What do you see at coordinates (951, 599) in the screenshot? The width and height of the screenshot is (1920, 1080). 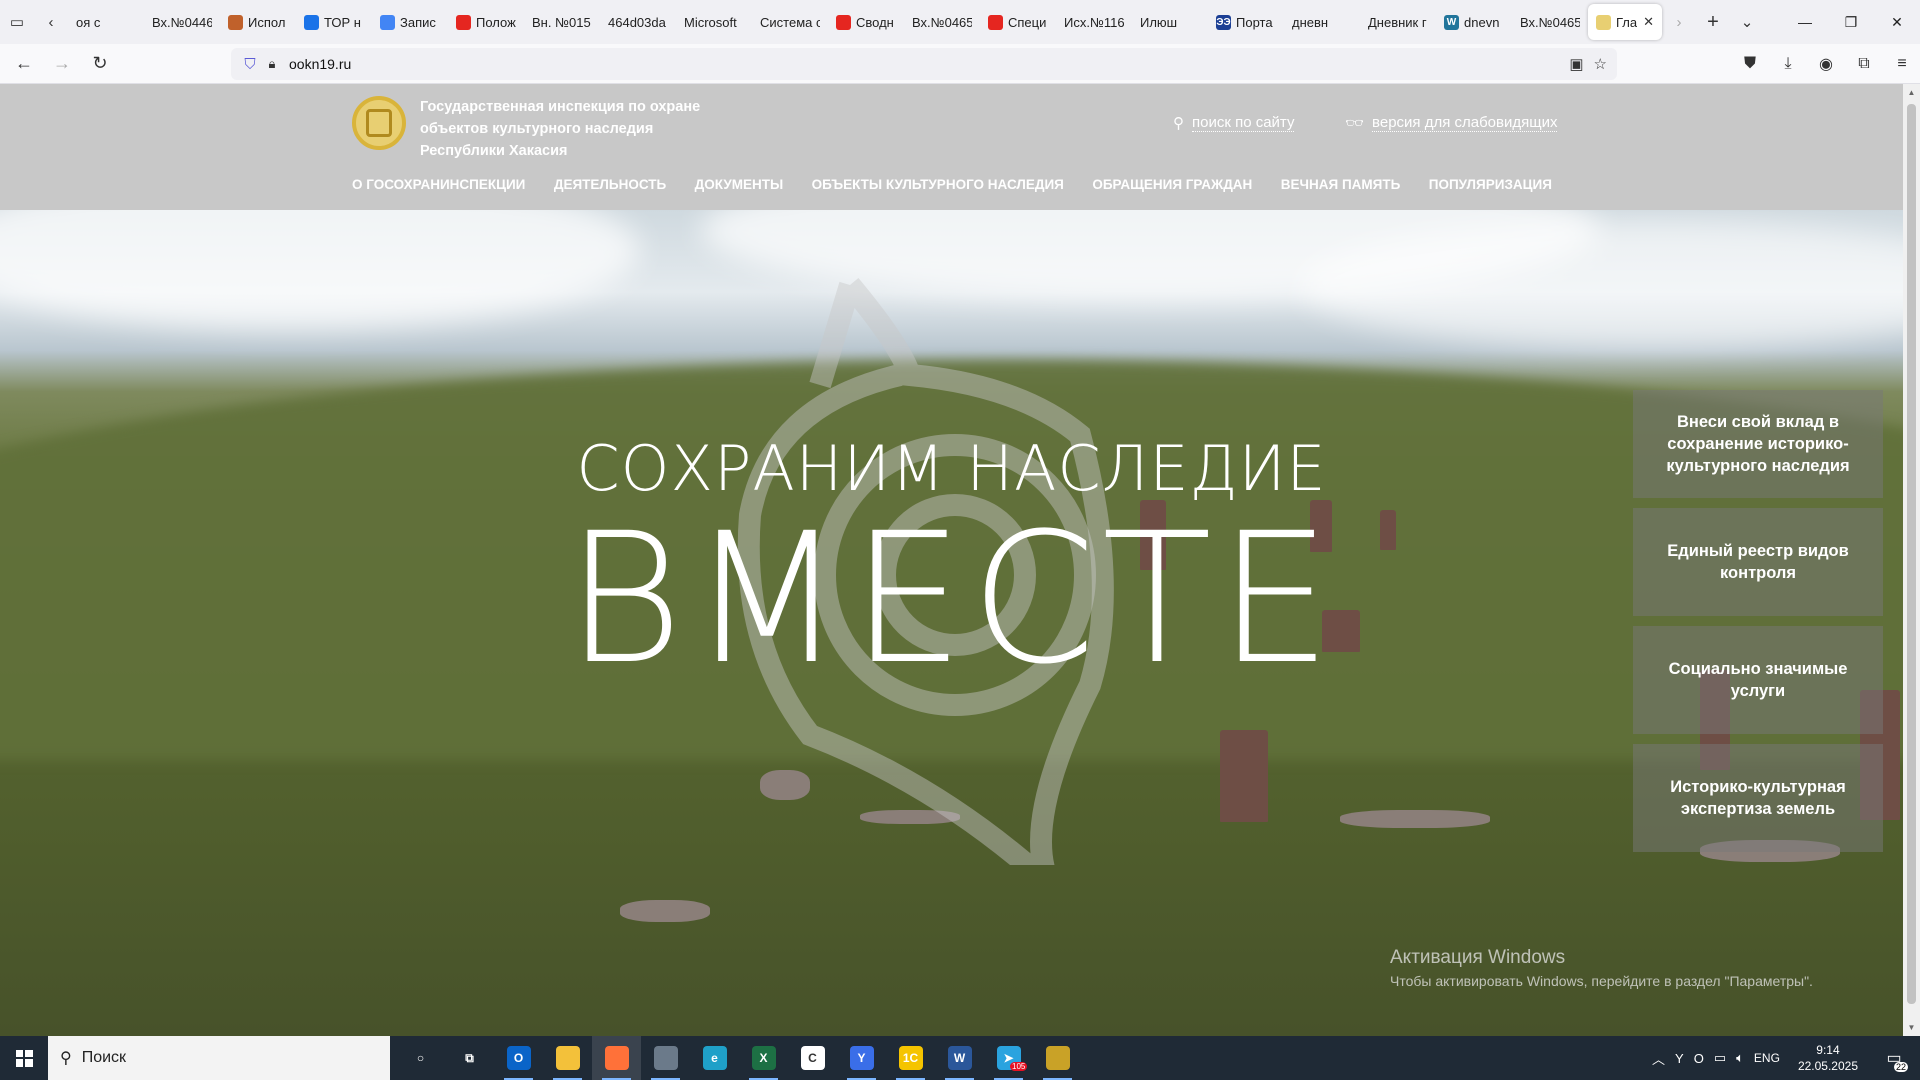 I see `hero-heading-large: ВМЕСТЕ` at bounding box center [951, 599].